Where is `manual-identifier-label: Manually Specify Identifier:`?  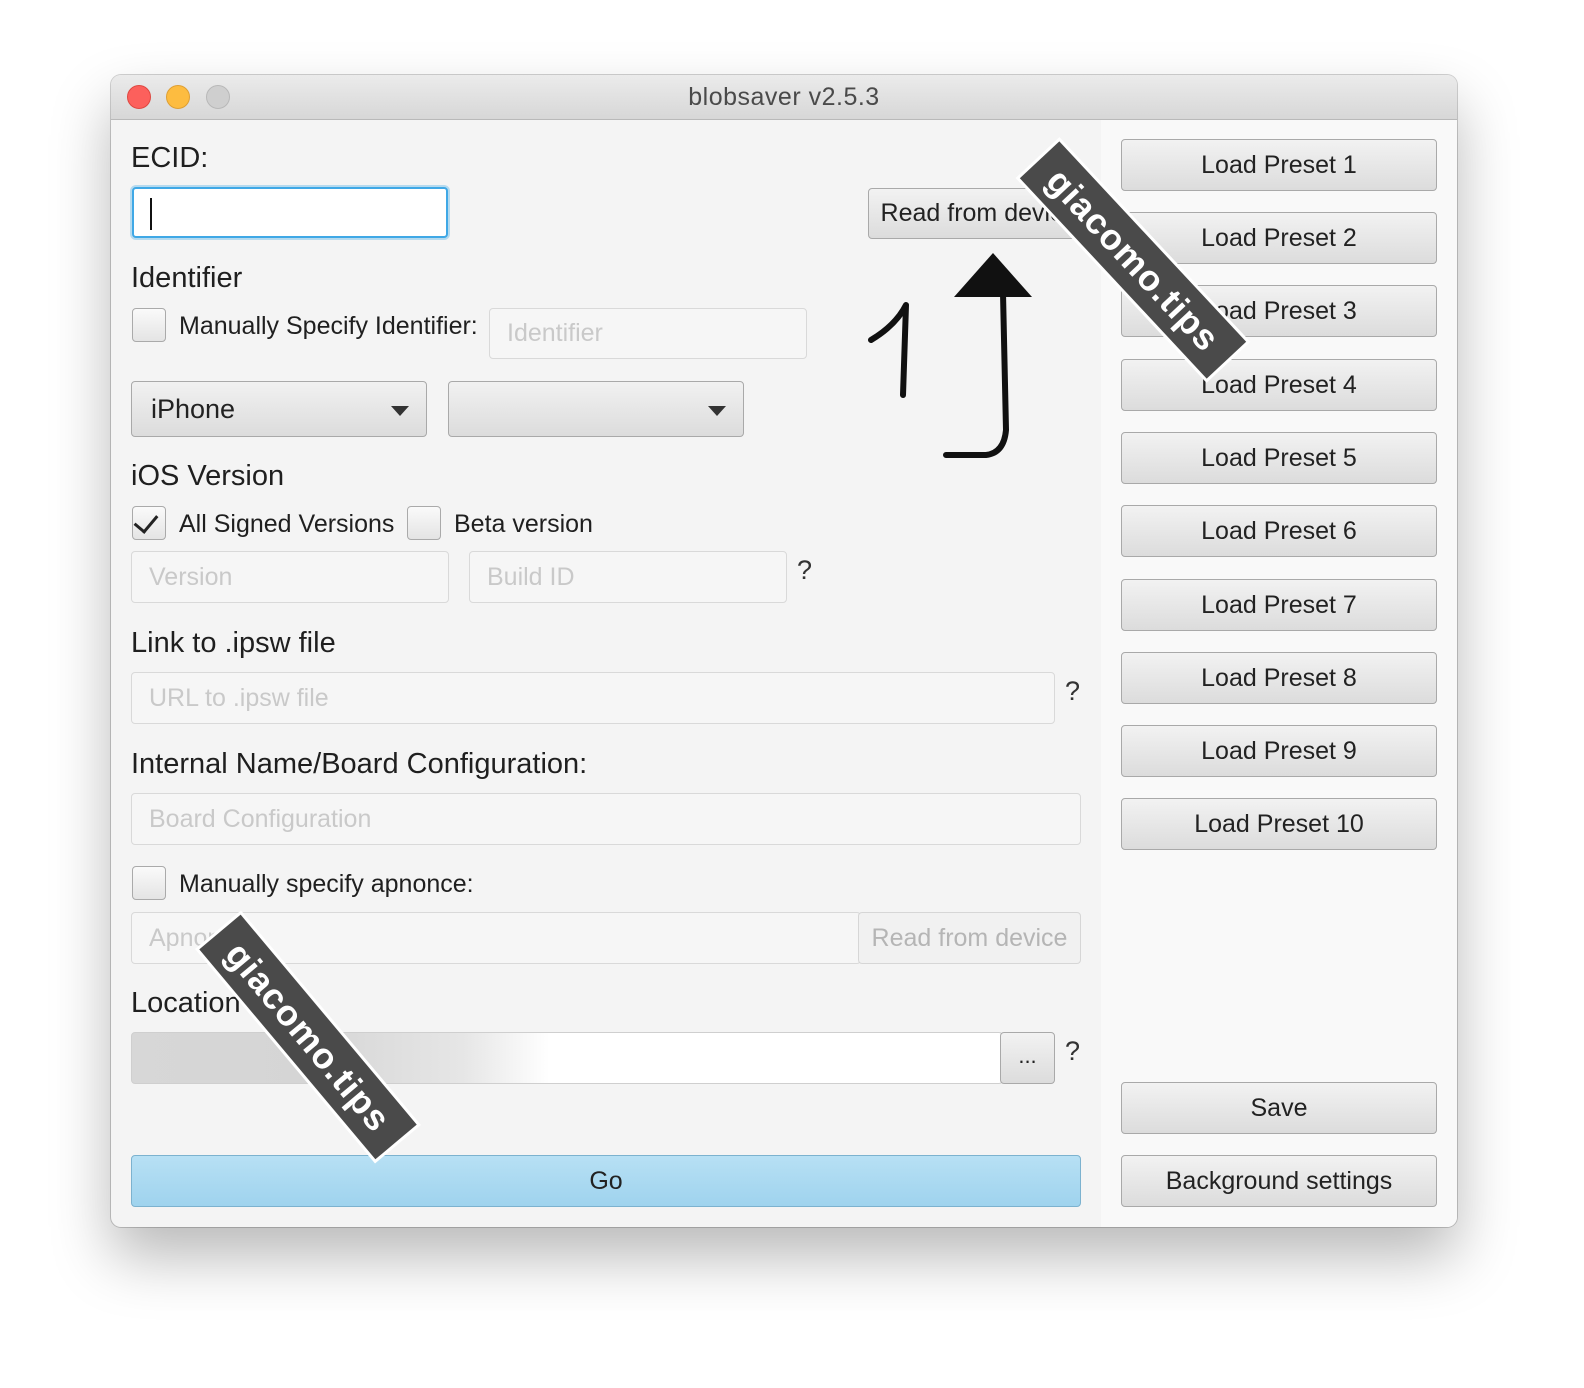 manual-identifier-label: Manually Specify Identifier: is located at coordinates (328, 326).